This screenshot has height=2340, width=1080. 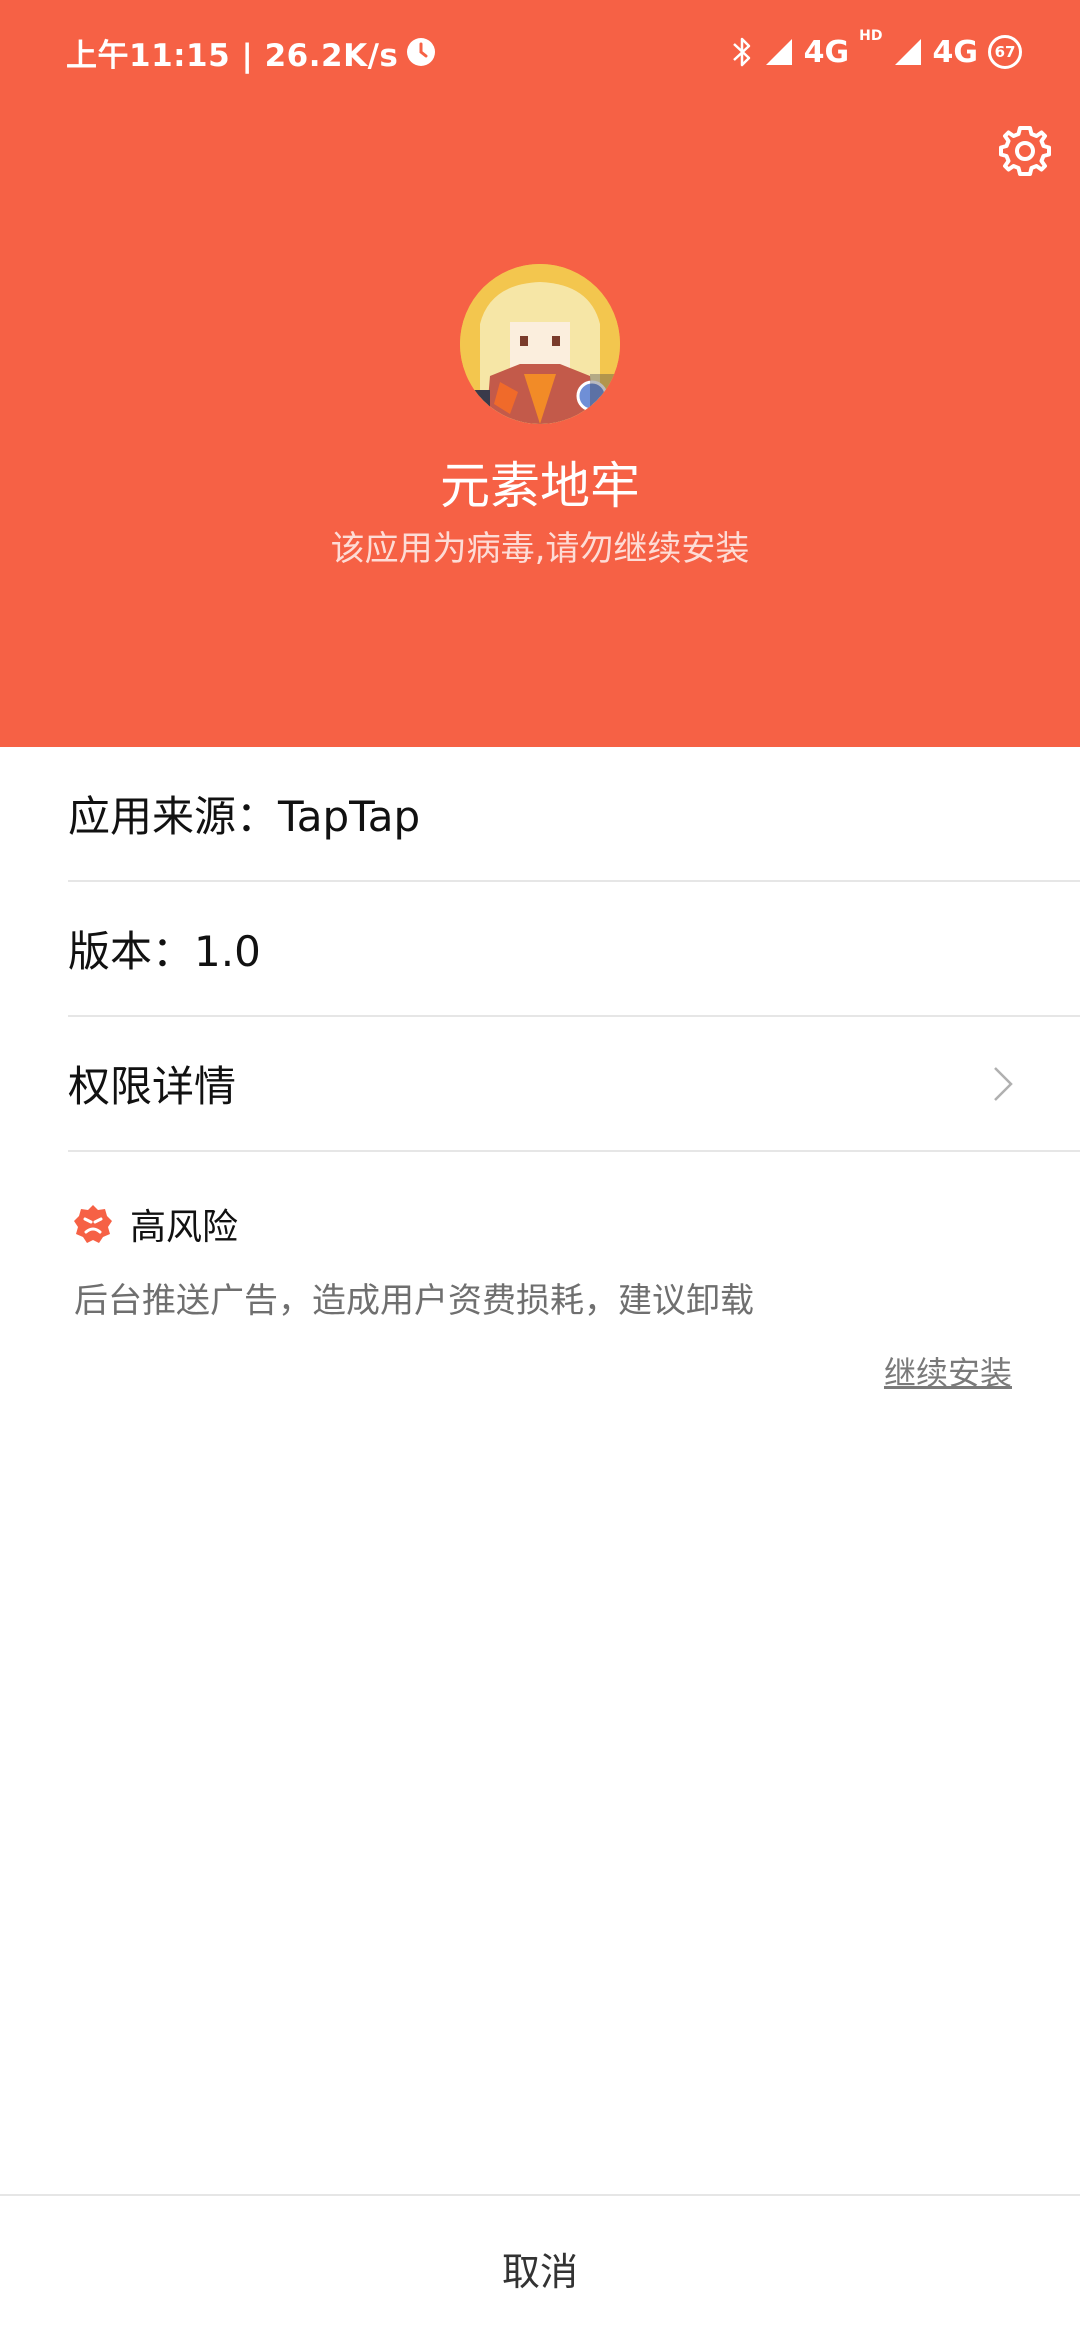 What do you see at coordinates (948, 1373) in the screenshot?
I see `continue-install-link: 继续安装` at bounding box center [948, 1373].